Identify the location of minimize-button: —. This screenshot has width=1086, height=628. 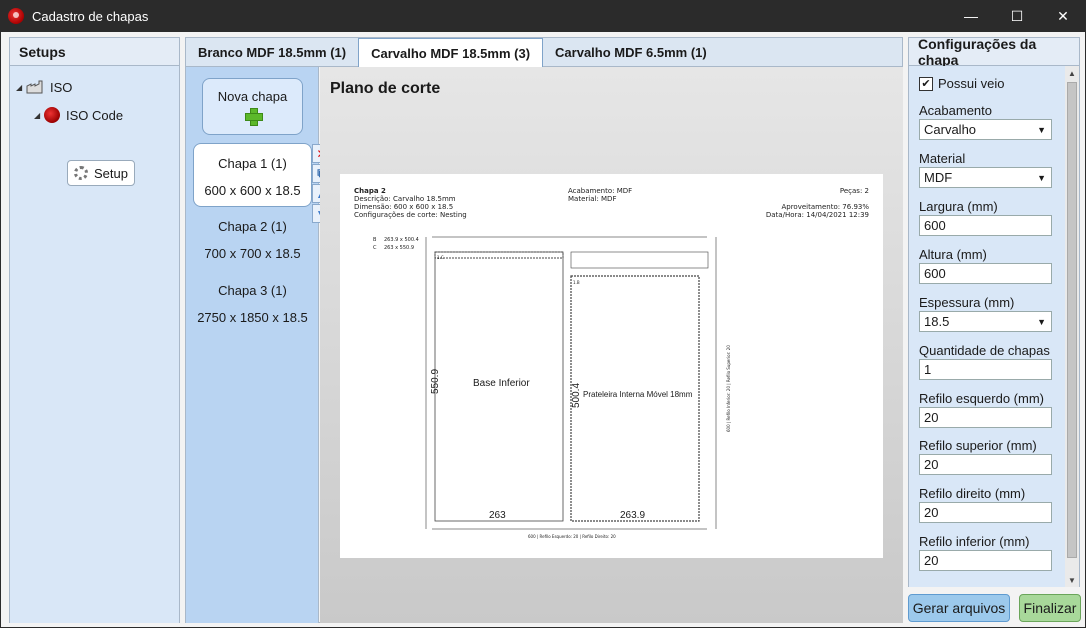
(971, 16).